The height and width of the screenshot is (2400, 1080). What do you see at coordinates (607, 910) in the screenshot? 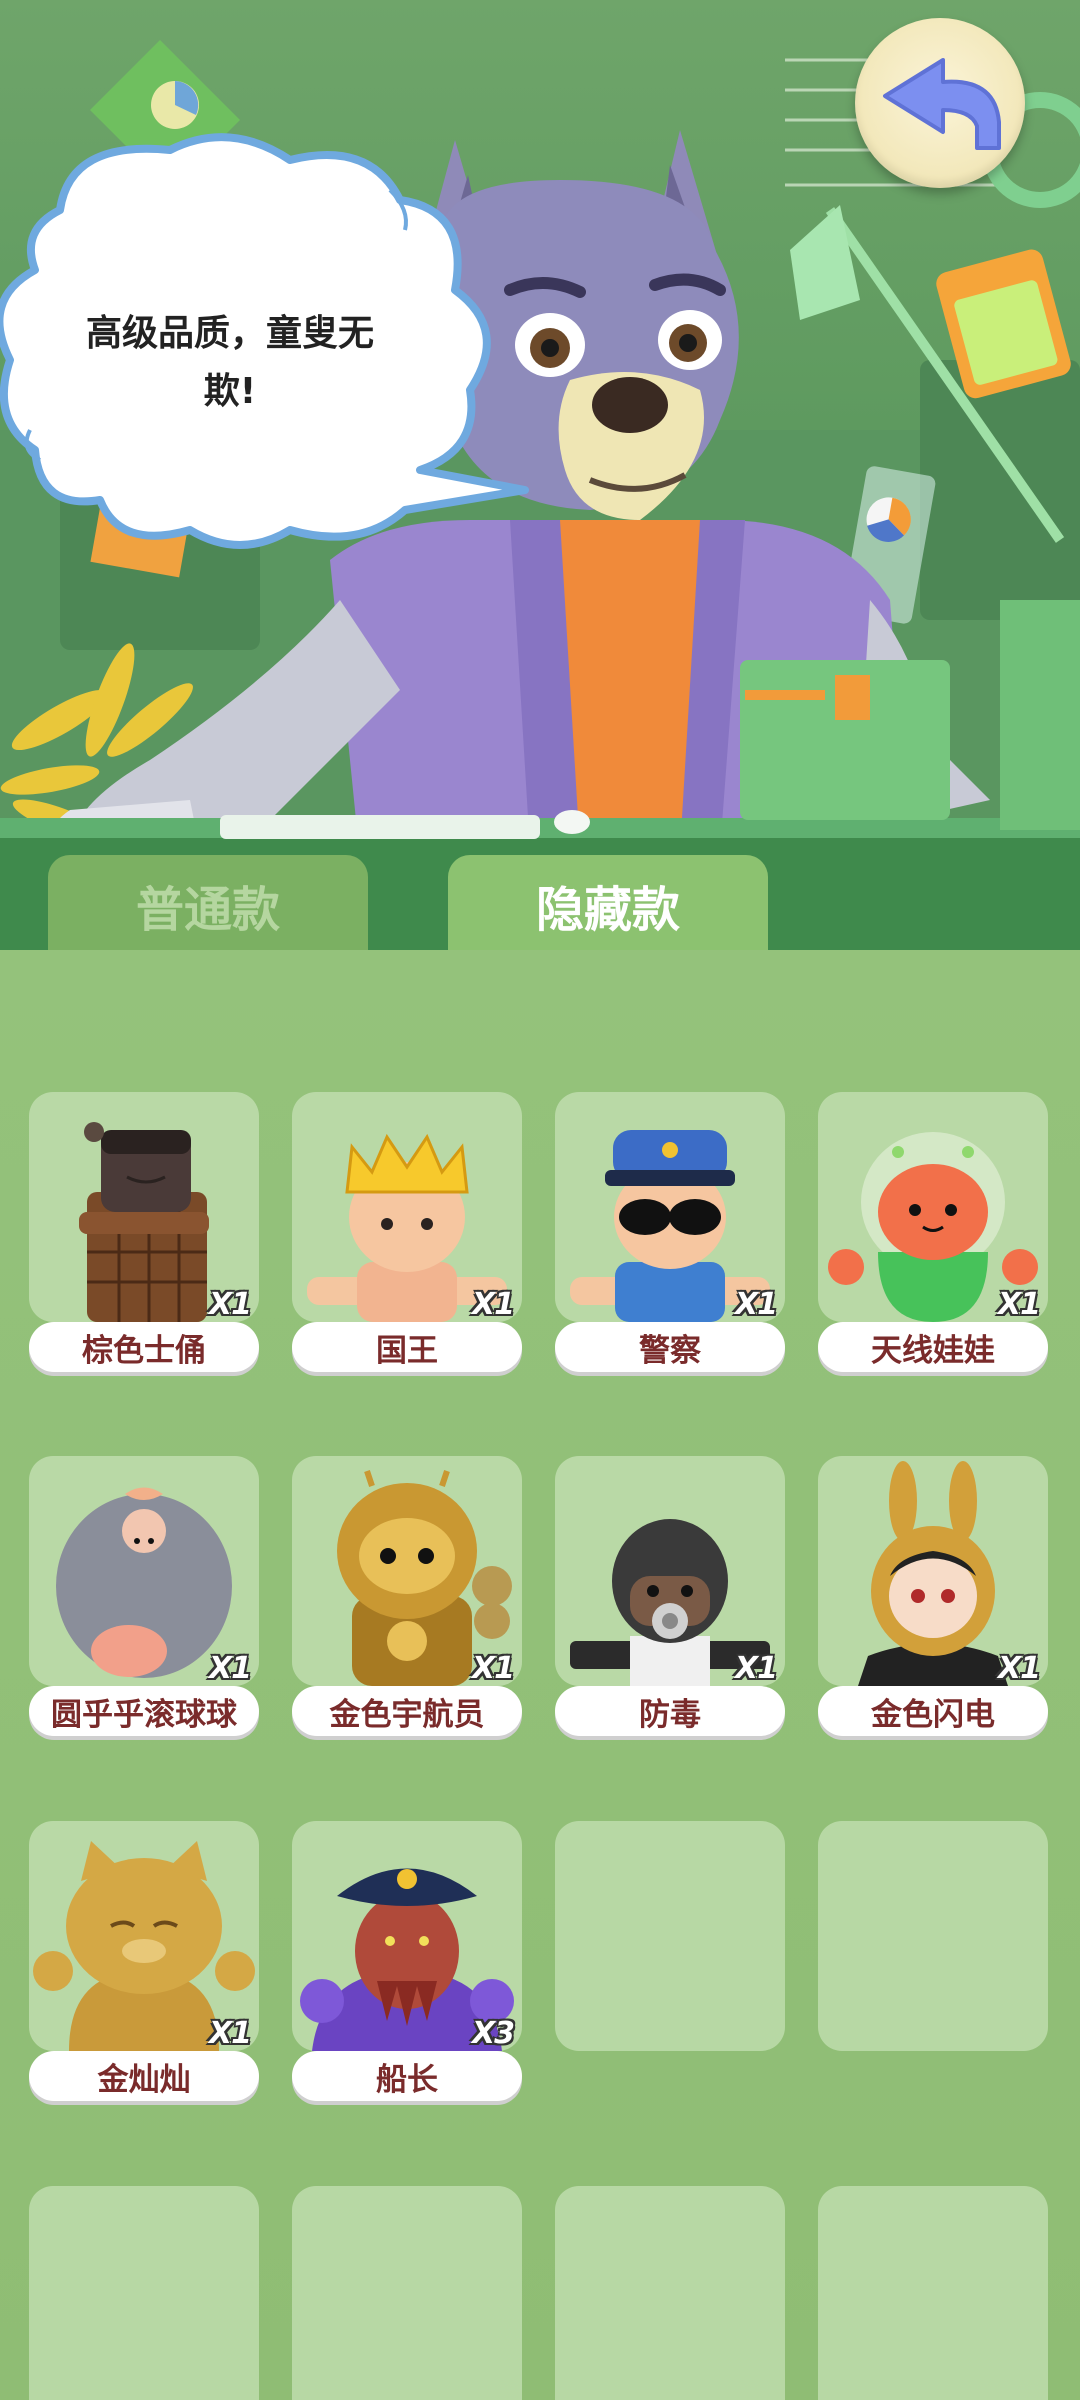
I see `tab-hidden-label: 隐藏款` at bounding box center [607, 910].